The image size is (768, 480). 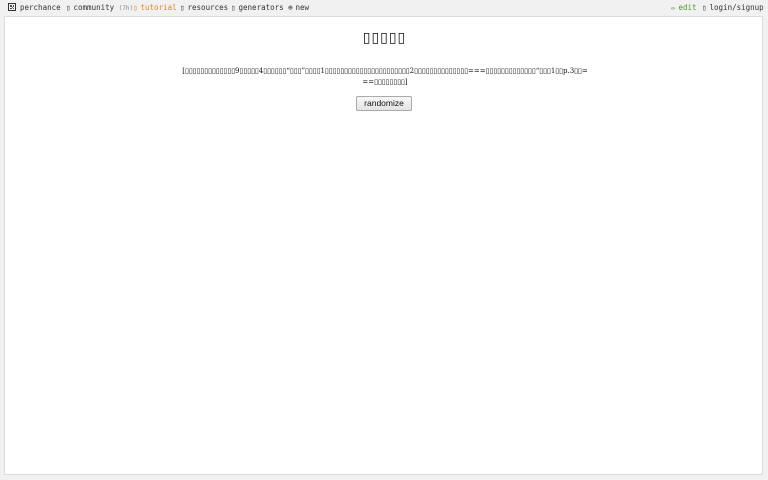 I want to click on user-icon: ▯, so click(x=704, y=7).